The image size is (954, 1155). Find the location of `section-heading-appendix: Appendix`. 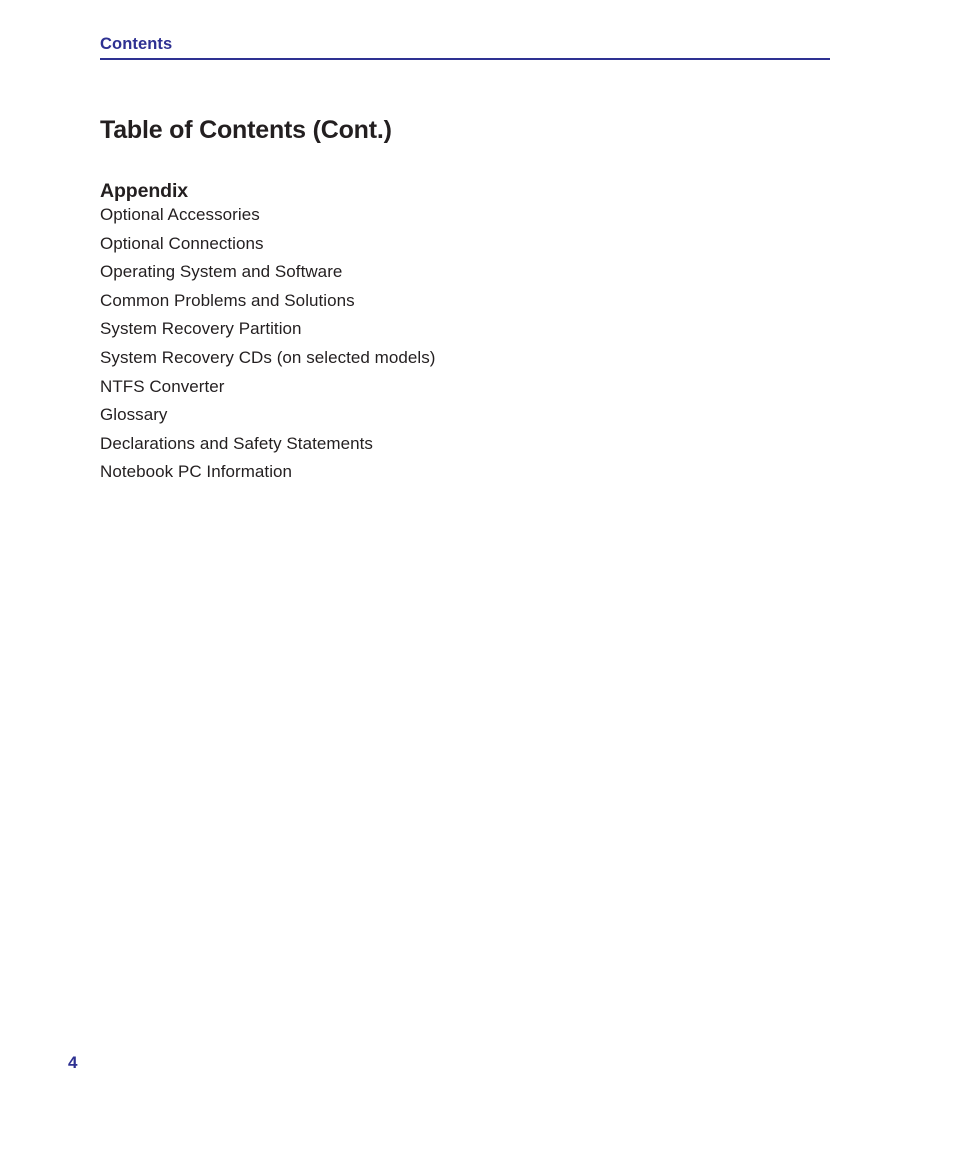

section-heading-appendix: Appendix is located at coordinates (144, 191).